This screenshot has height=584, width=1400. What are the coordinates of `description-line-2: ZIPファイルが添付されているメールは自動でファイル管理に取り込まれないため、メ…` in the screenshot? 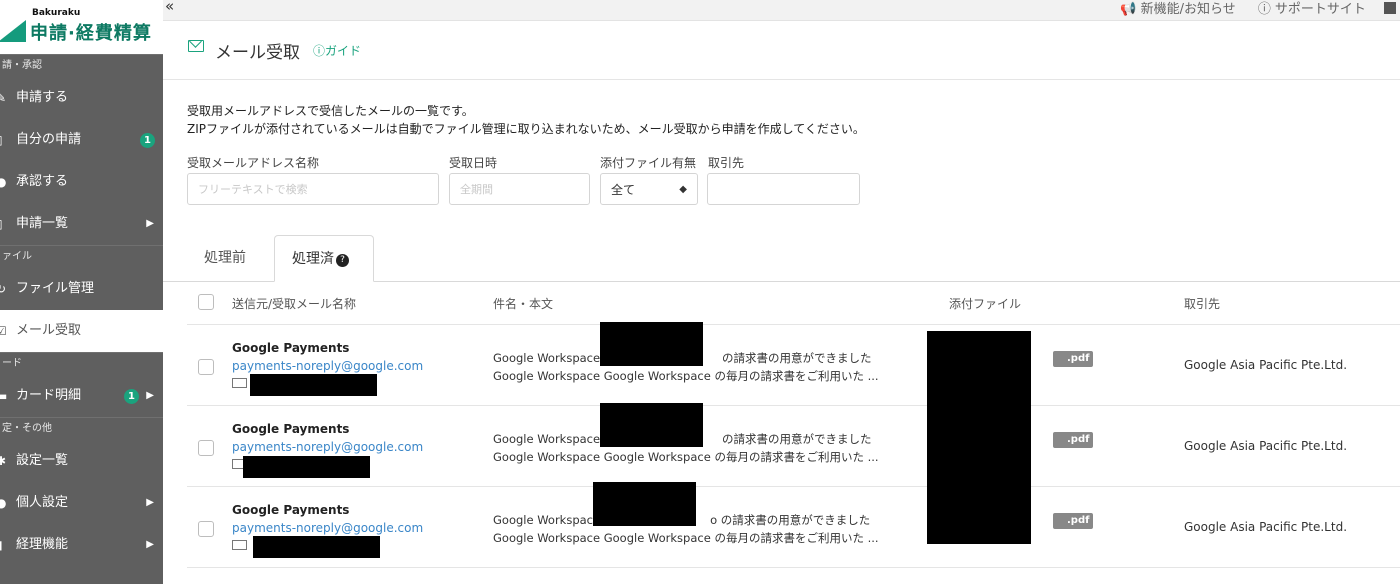 It's located at (526, 129).